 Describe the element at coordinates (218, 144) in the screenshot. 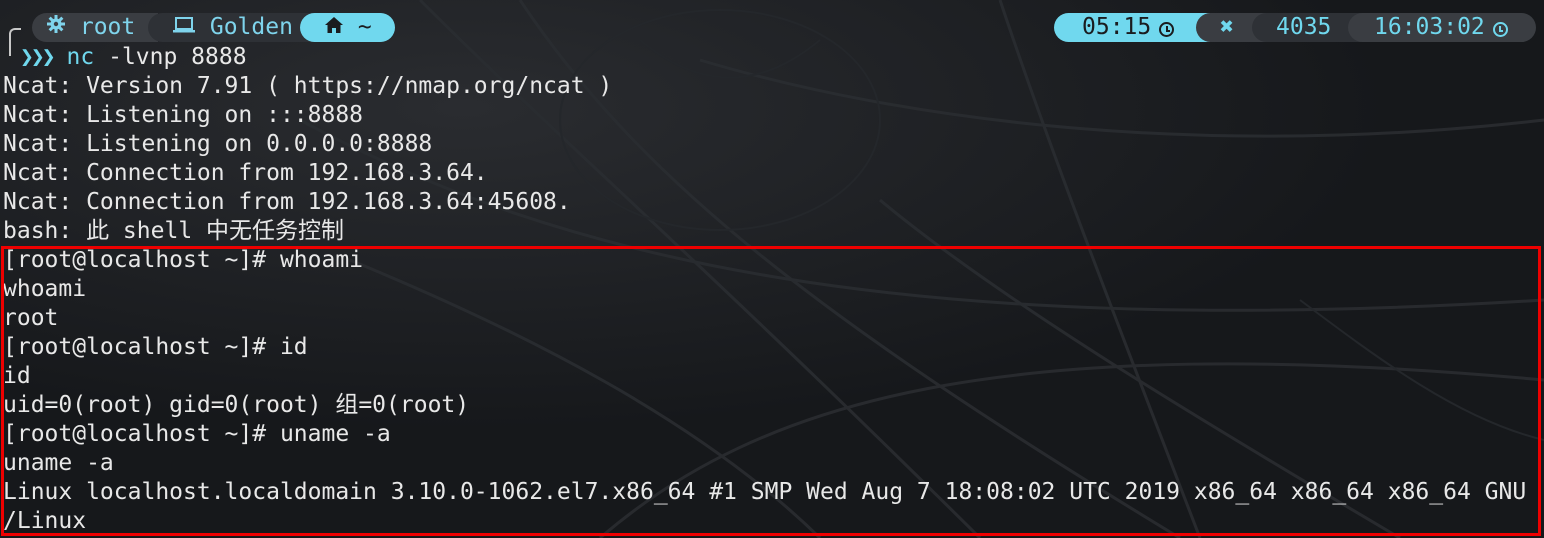

I see `output-line: Ncat: Listening on 0.0.0.0:8888` at that location.